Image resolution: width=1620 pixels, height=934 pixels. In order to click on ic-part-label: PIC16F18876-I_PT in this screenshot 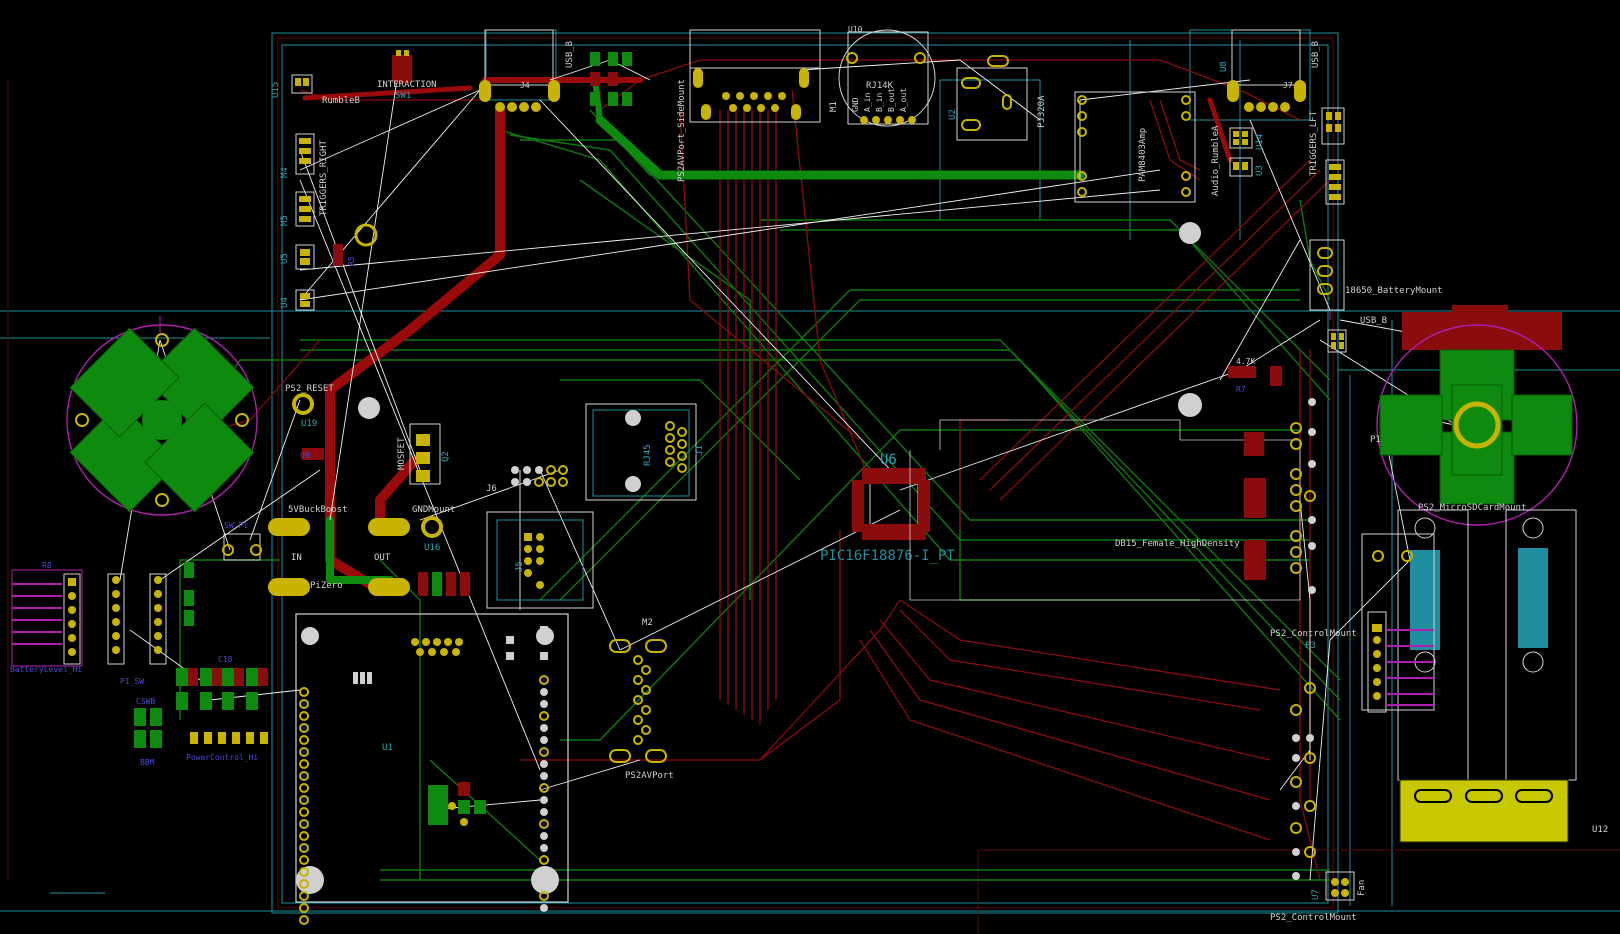, I will do `click(887, 556)`.